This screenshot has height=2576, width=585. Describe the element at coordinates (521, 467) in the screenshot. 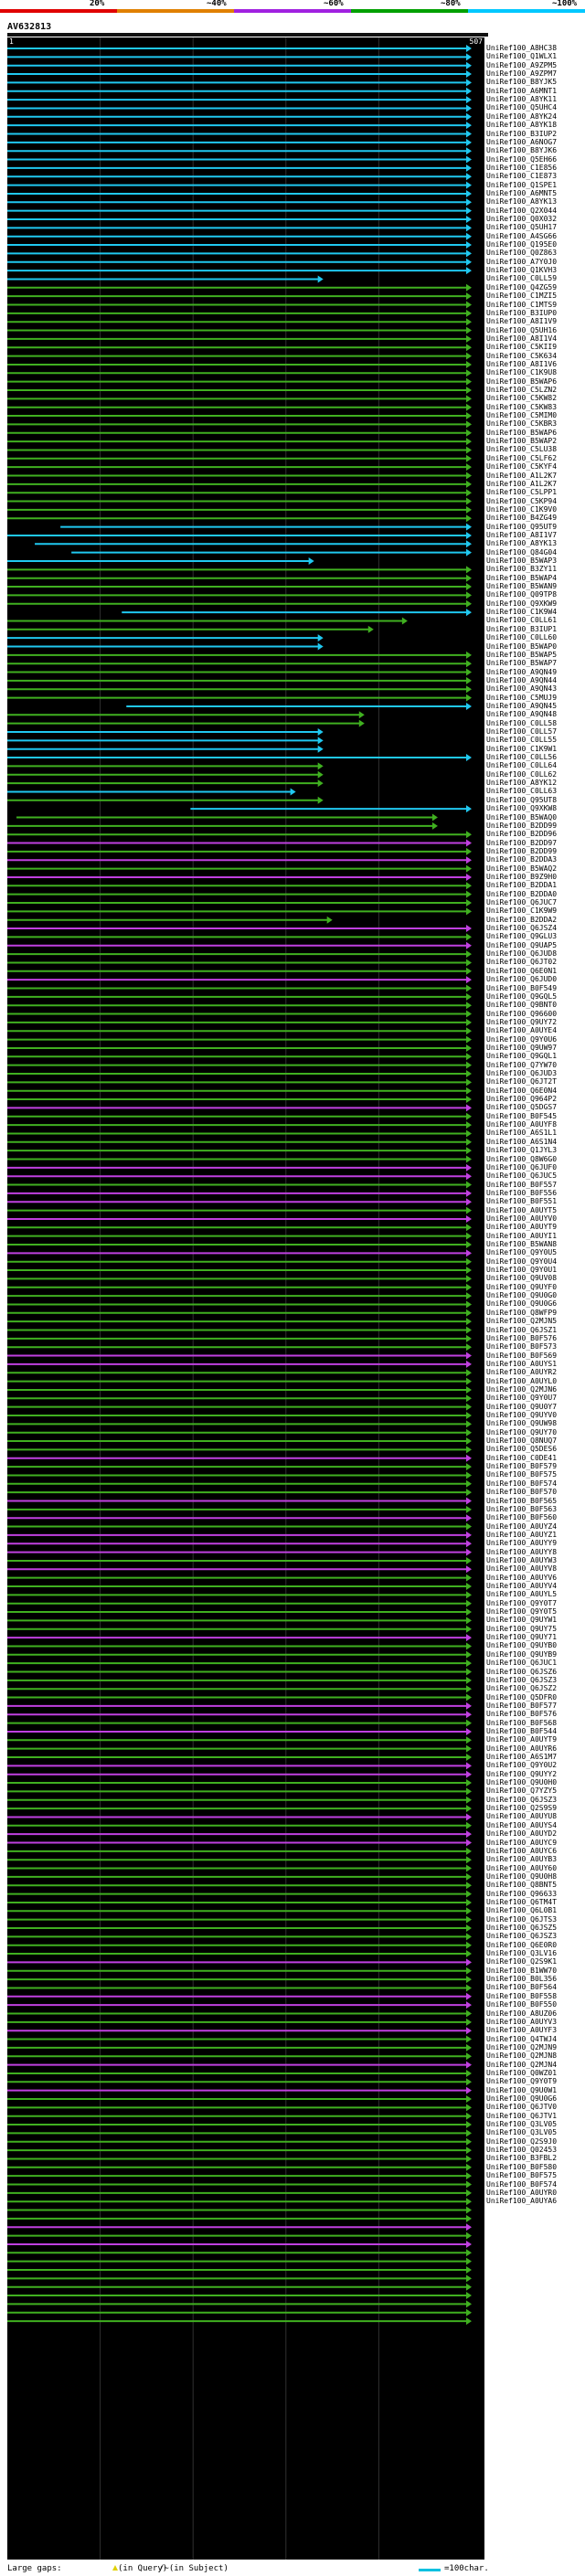

I see `subject-id: UniRef100_C5KYF4` at that location.